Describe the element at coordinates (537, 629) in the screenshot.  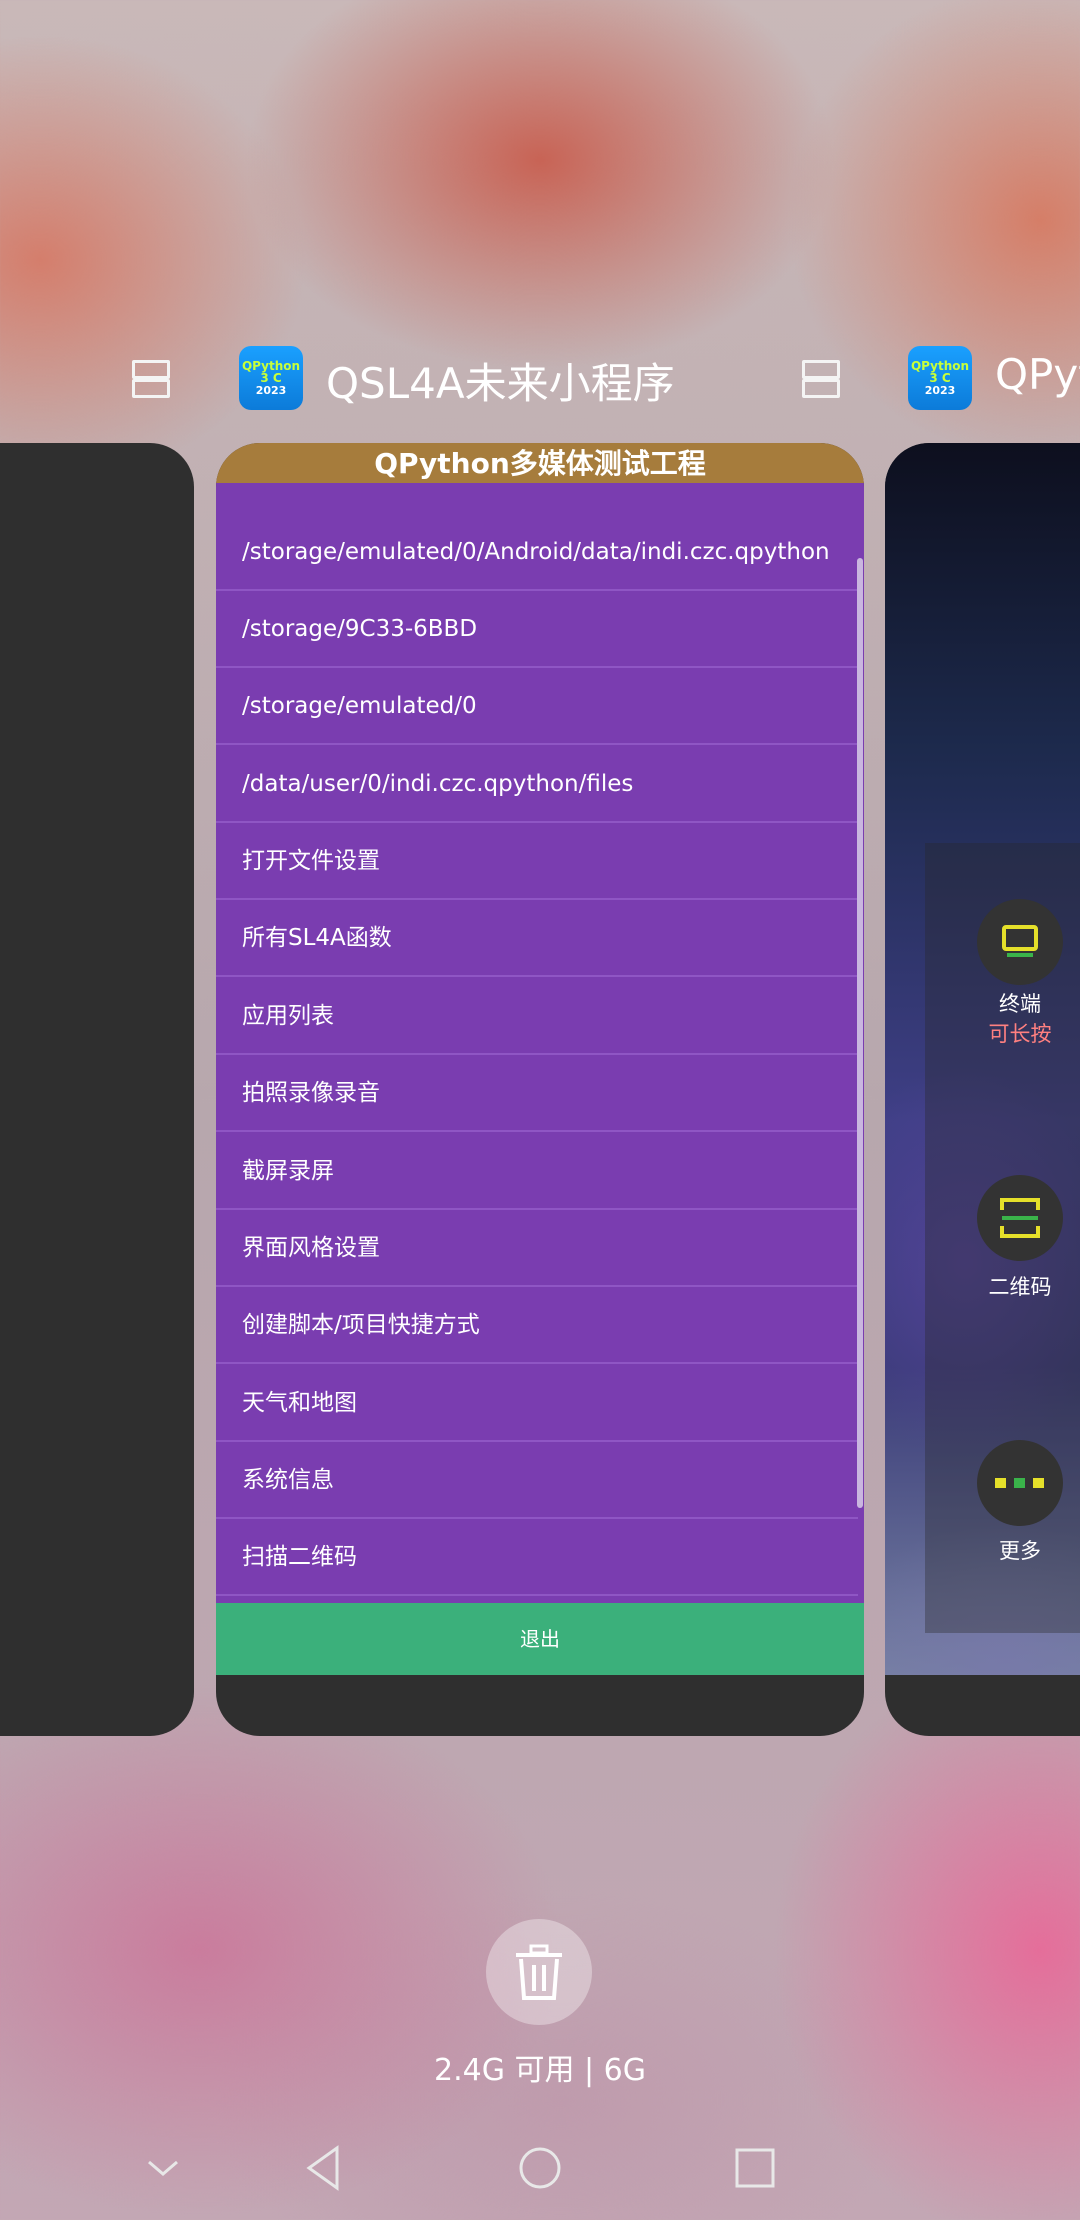
I see `list-item: /storage/9C33-6BBD` at that location.